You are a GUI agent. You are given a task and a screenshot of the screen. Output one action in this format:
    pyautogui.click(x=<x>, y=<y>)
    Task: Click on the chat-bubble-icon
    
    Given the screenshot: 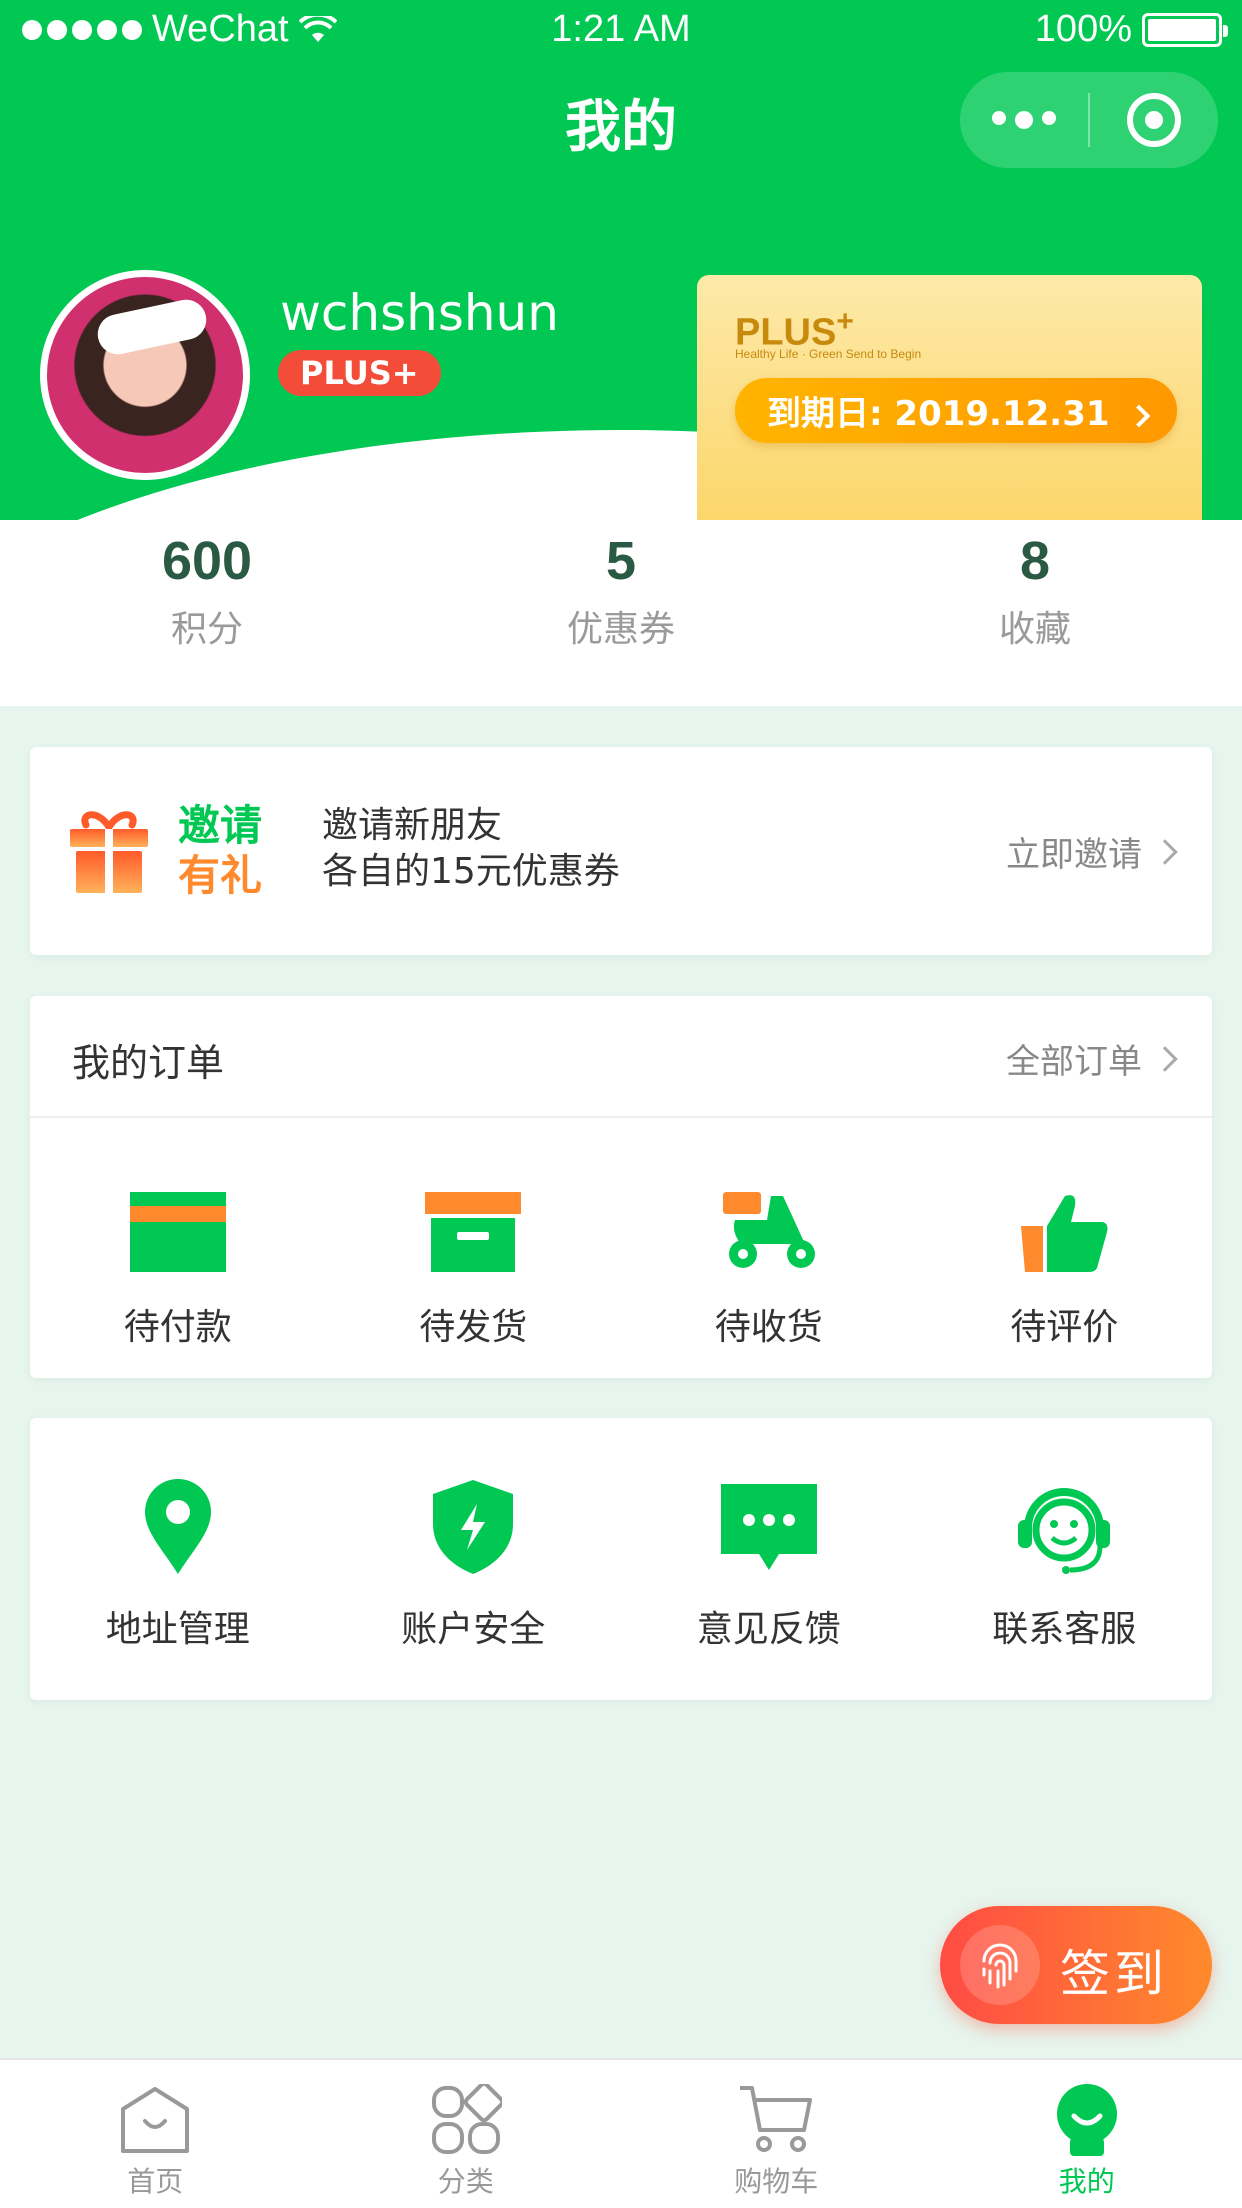 What is the action you would take?
    pyautogui.click(x=768, y=1527)
    